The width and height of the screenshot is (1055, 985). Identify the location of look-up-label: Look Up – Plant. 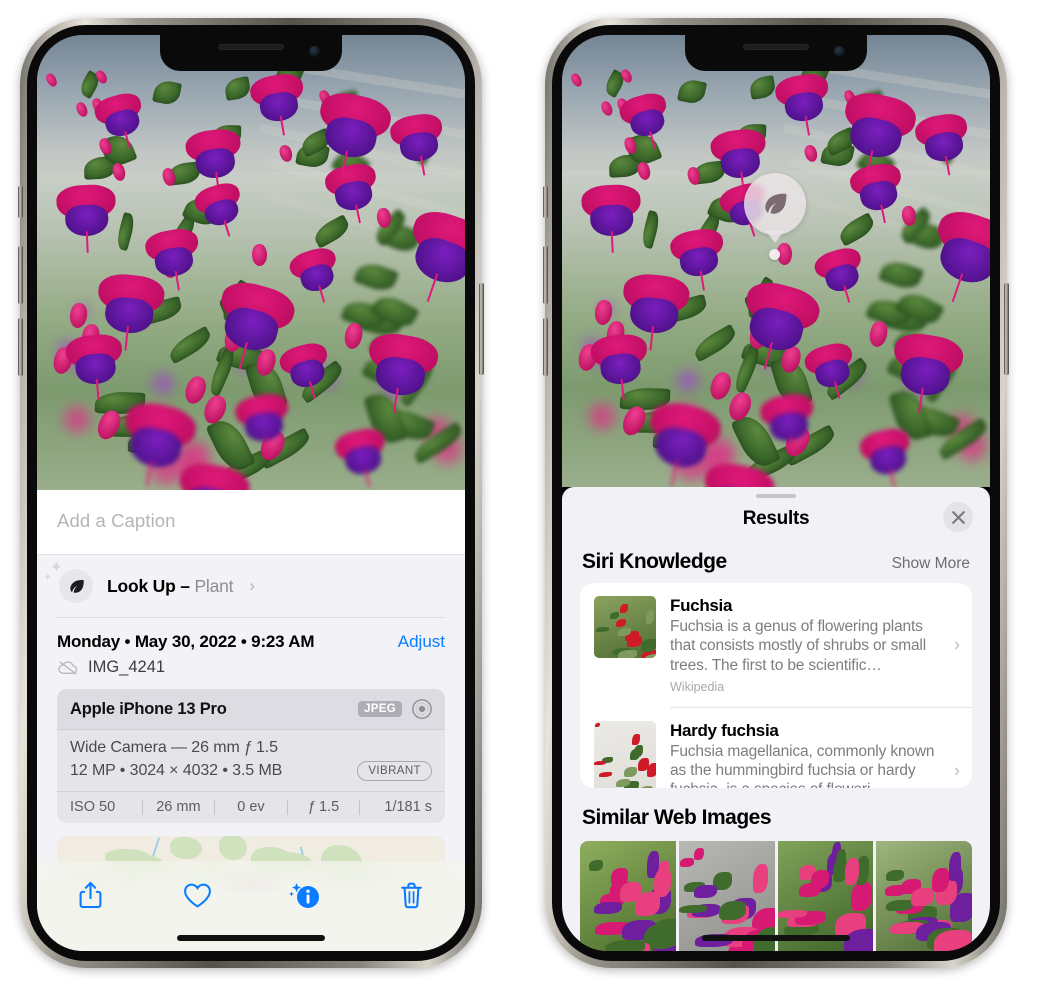
(170, 586).